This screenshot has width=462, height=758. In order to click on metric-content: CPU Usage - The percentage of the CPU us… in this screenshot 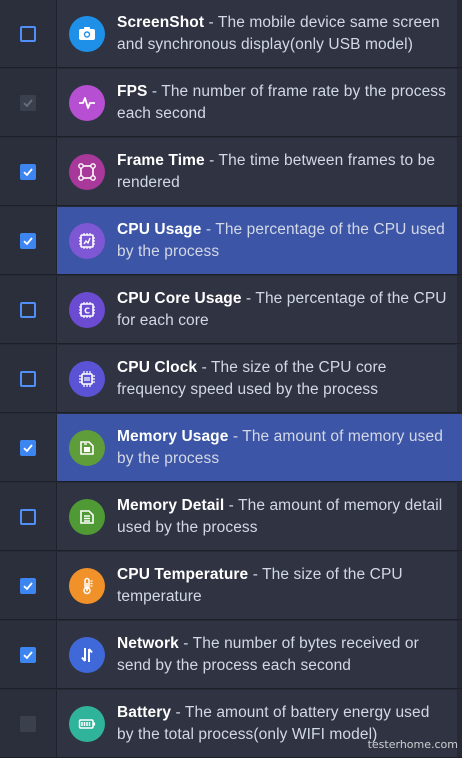, I will do `click(257, 240)`.